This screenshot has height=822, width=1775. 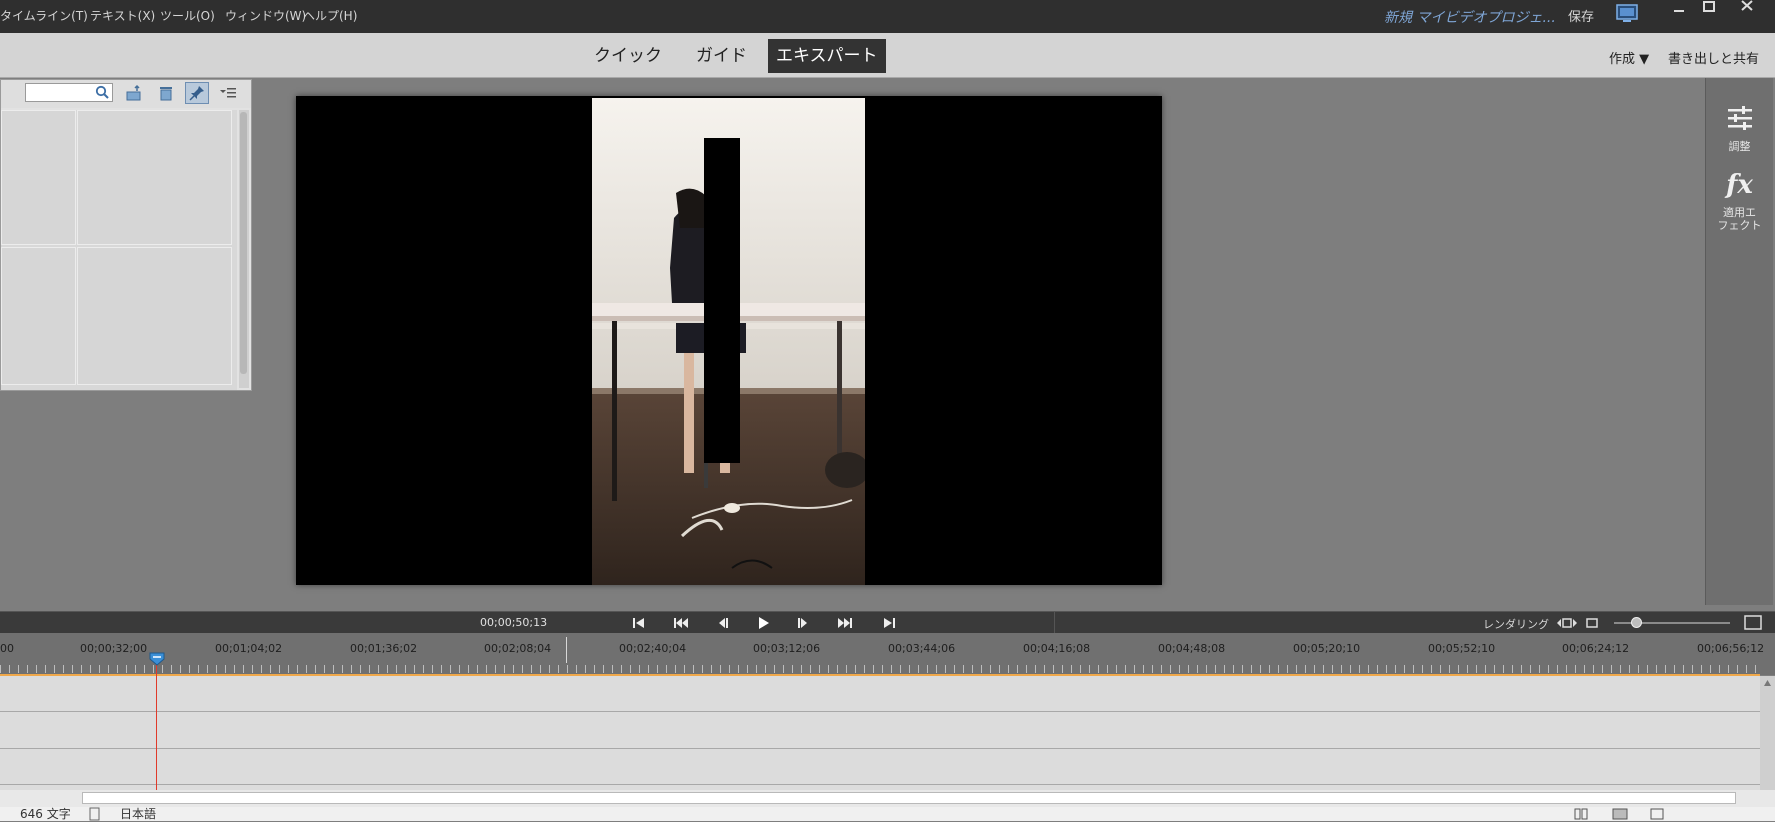 I want to click on ruler-label: 00;03;44;06, so click(x=922, y=648).